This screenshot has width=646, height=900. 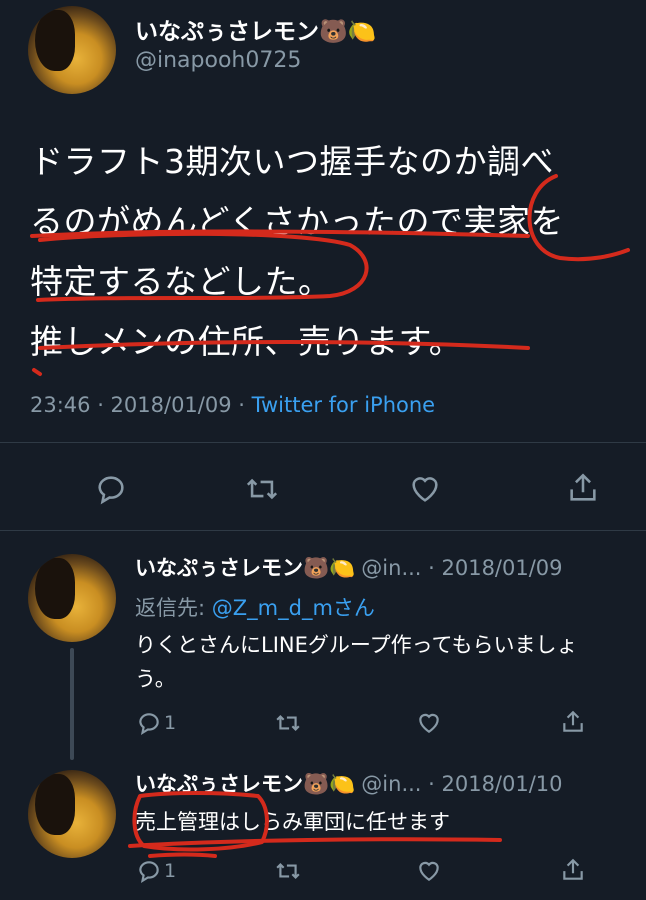 I want to click on reply-to-label: 返信先:, so click(x=173, y=608).